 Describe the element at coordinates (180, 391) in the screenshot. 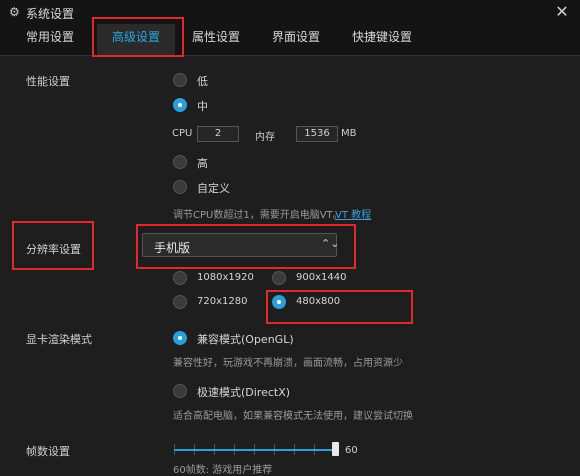

I see `radio-render-directx` at that location.